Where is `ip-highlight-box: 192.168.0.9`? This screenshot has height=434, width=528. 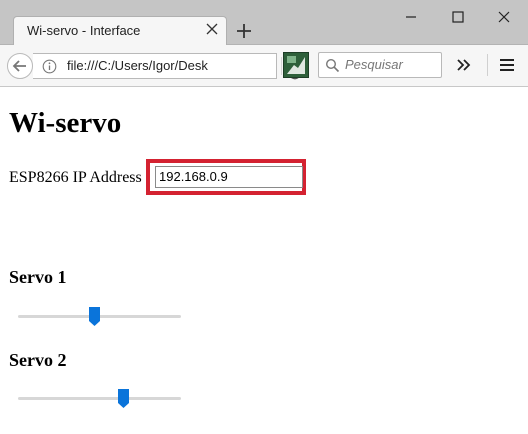
ip-highlight-box: 192.168.0.9 is located at coordinates (226, 177).